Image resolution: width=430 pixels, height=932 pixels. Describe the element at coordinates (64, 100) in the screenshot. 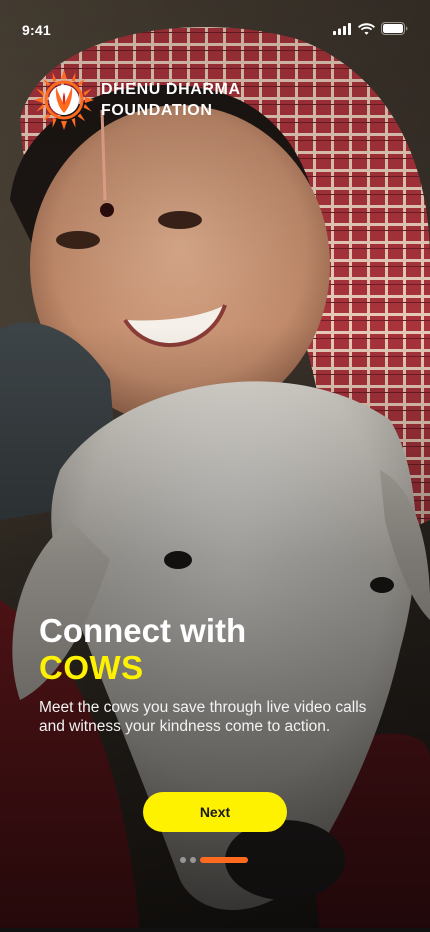

I see `sun-tilak-logo-icon` at that location.